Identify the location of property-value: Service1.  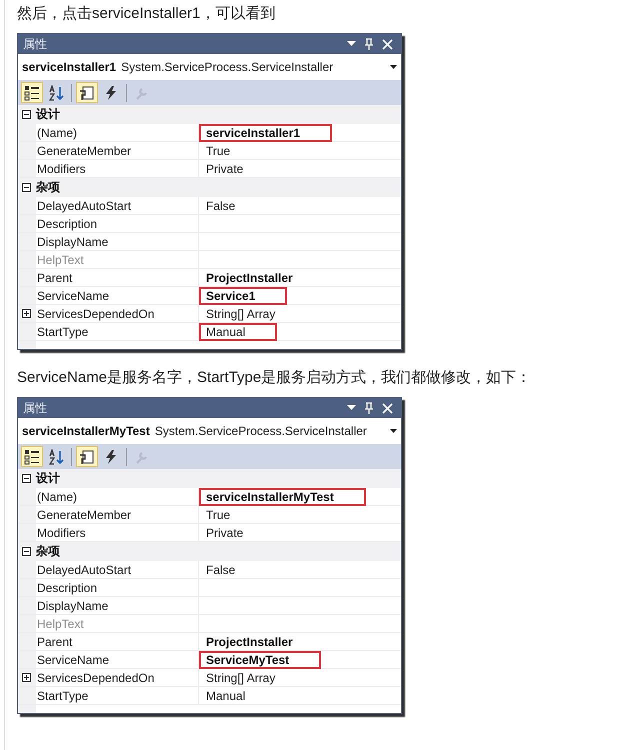
(243, 295).